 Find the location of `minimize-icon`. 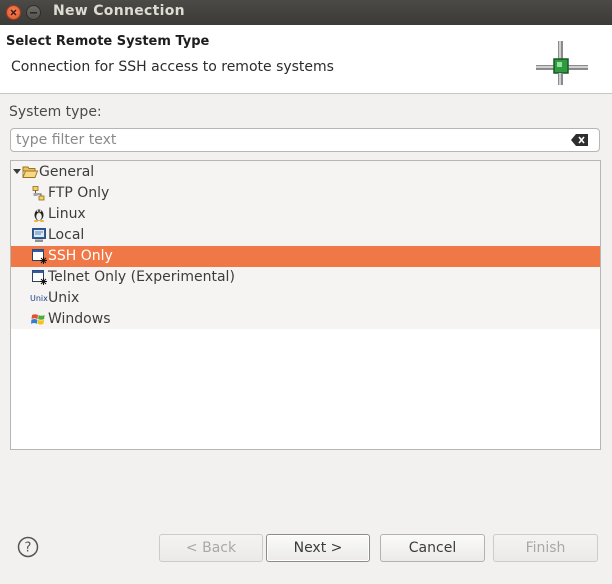

minimize-icon is located at coordinates (33, 13).